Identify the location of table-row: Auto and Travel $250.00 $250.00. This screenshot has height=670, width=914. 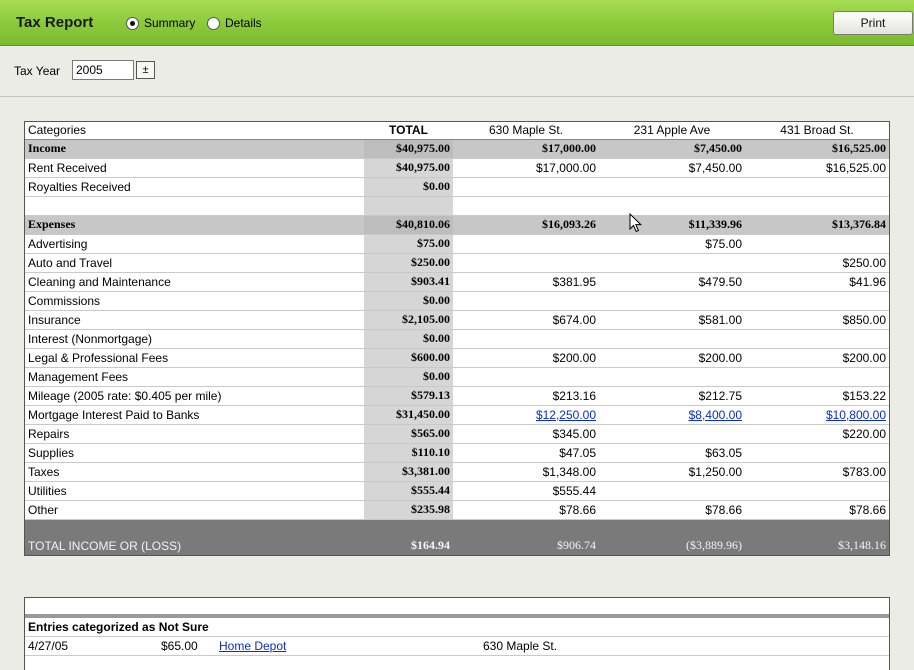
(457, 263).